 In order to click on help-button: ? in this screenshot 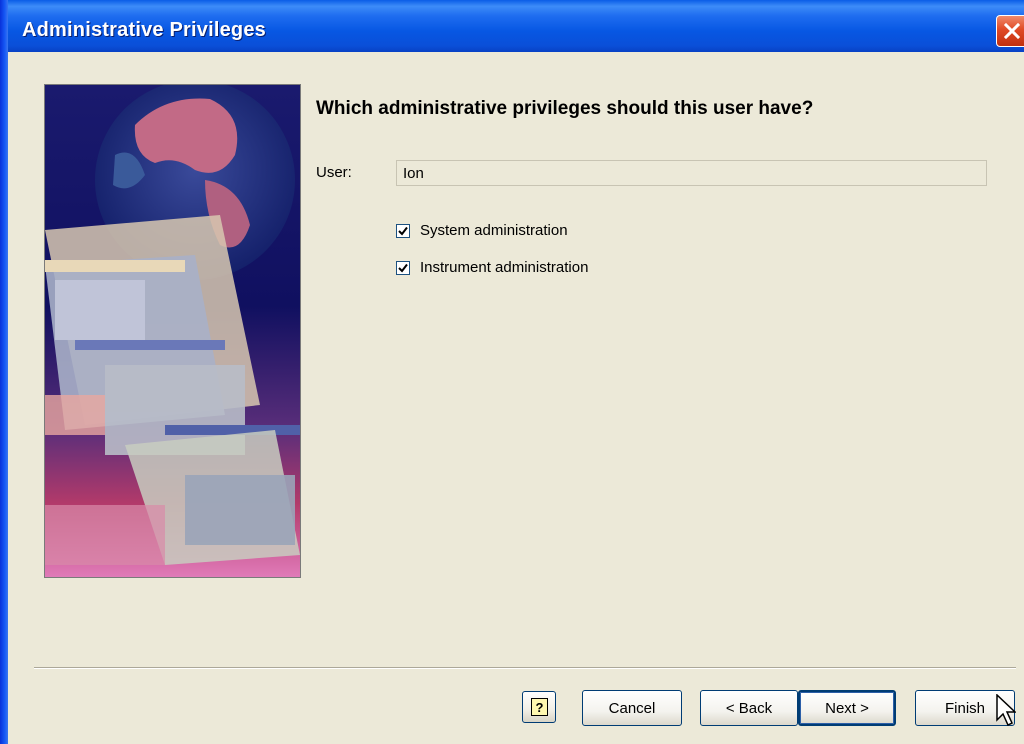, I will do `click(539, 707)`.